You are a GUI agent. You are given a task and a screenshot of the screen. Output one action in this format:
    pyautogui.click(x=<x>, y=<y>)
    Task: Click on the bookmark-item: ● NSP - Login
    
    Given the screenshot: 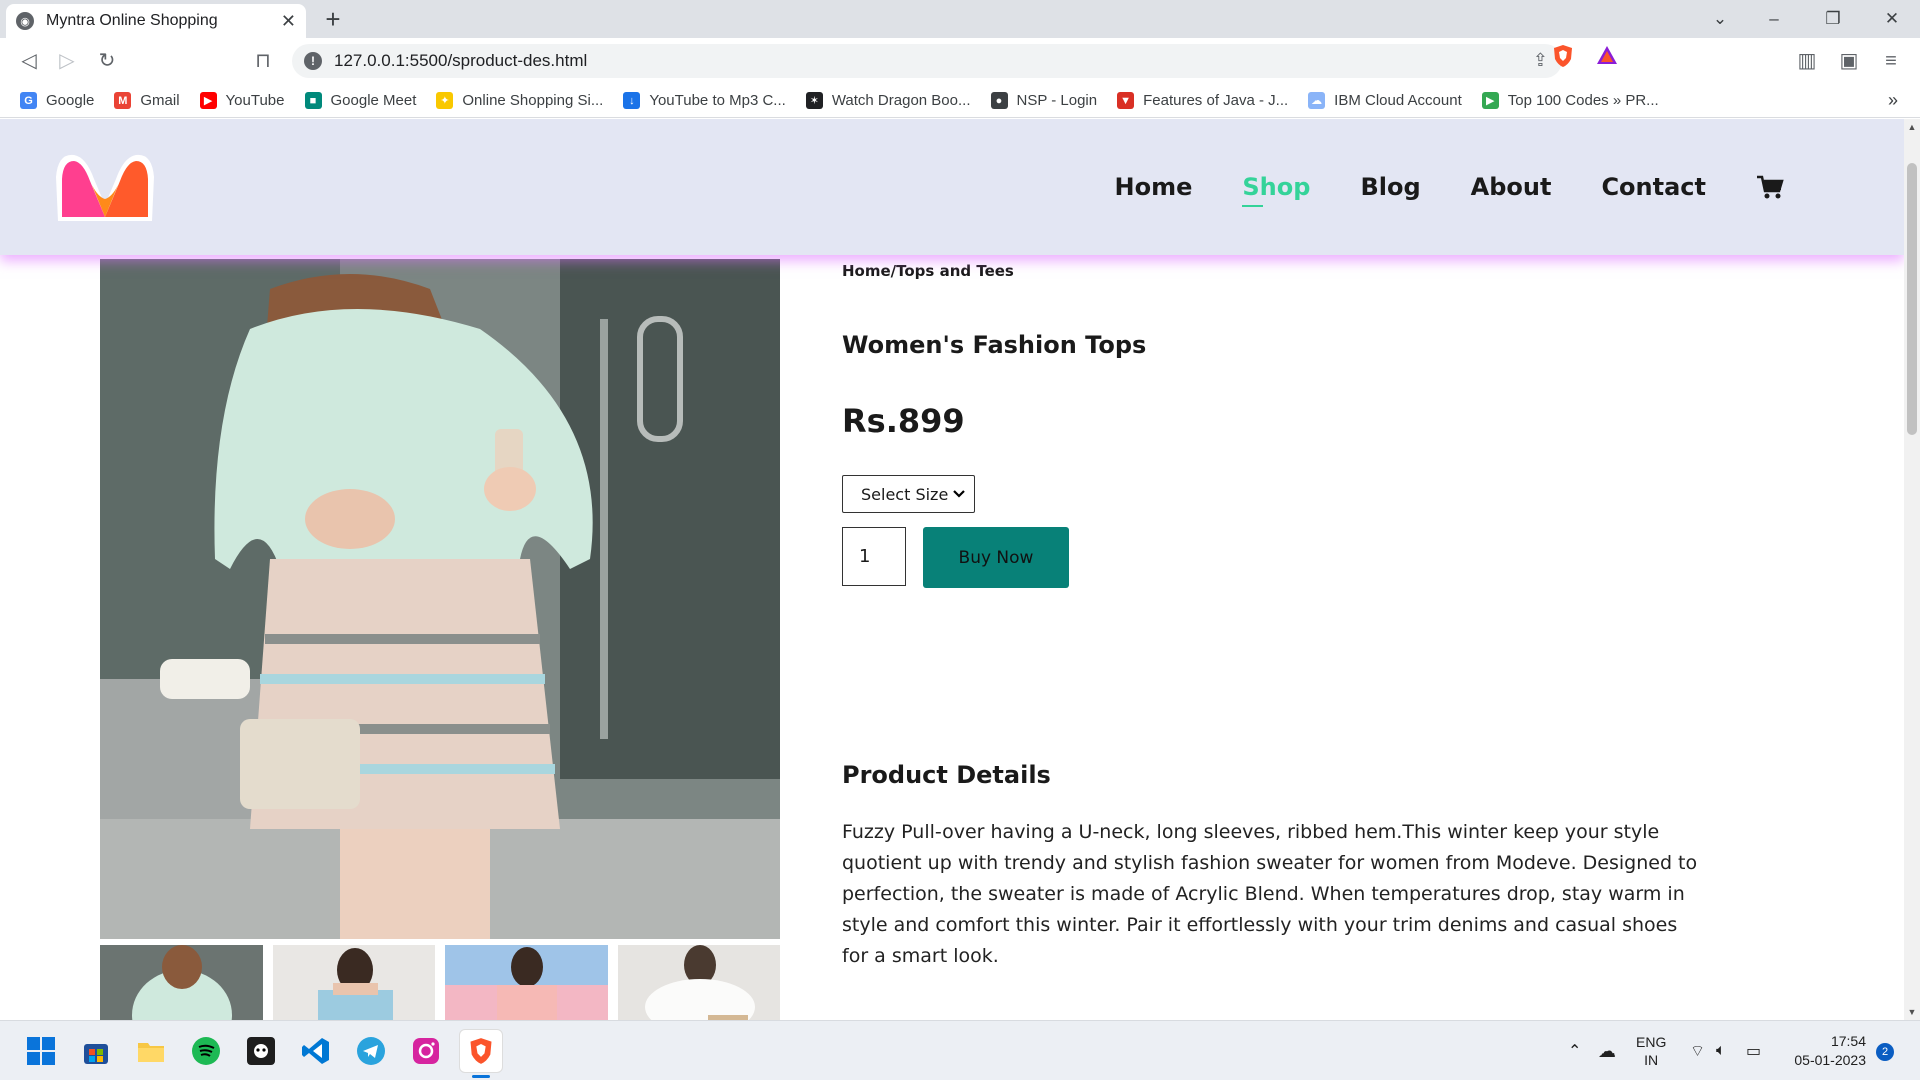 What is the action you would take?
    pyautogui.click(x=1044, y=100)
    